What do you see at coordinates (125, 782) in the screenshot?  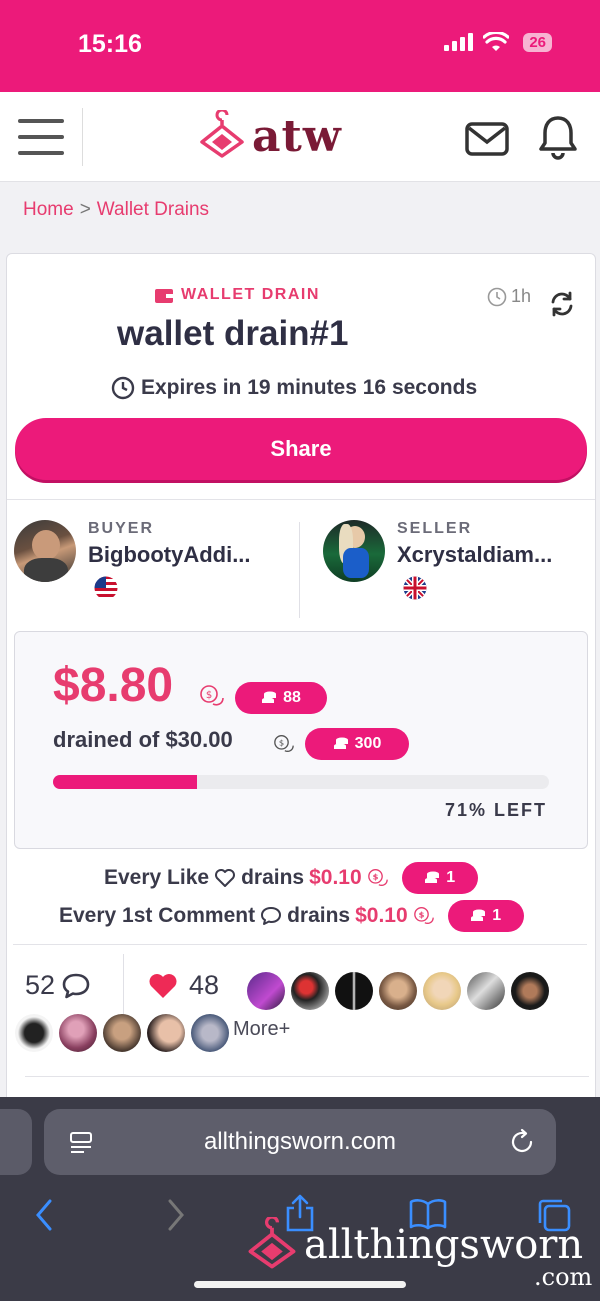 I see `drain-progress-fill` at bounding box center [125, 782].